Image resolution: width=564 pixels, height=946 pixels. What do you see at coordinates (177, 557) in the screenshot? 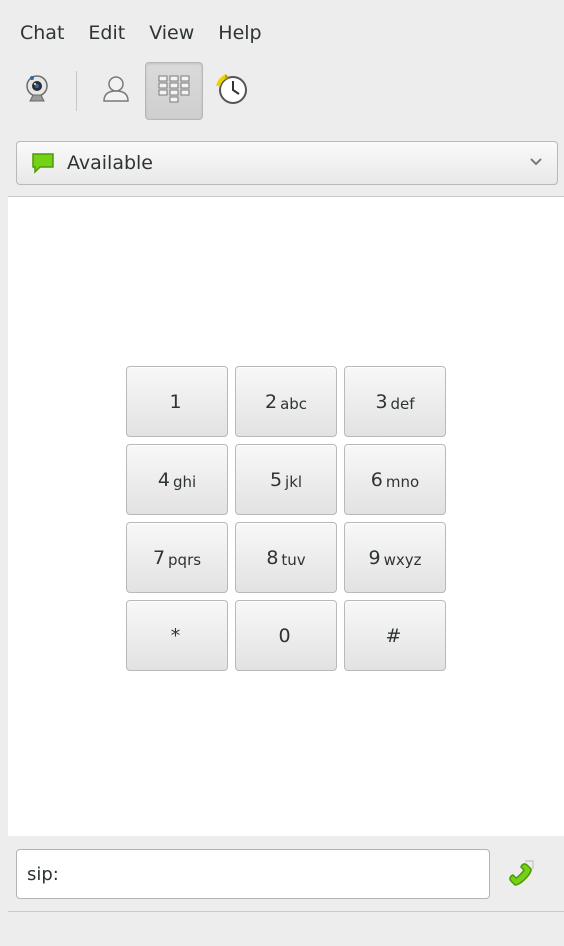
I see `dial-key-7: 7 pqrs` at bounding box center [177, 557].